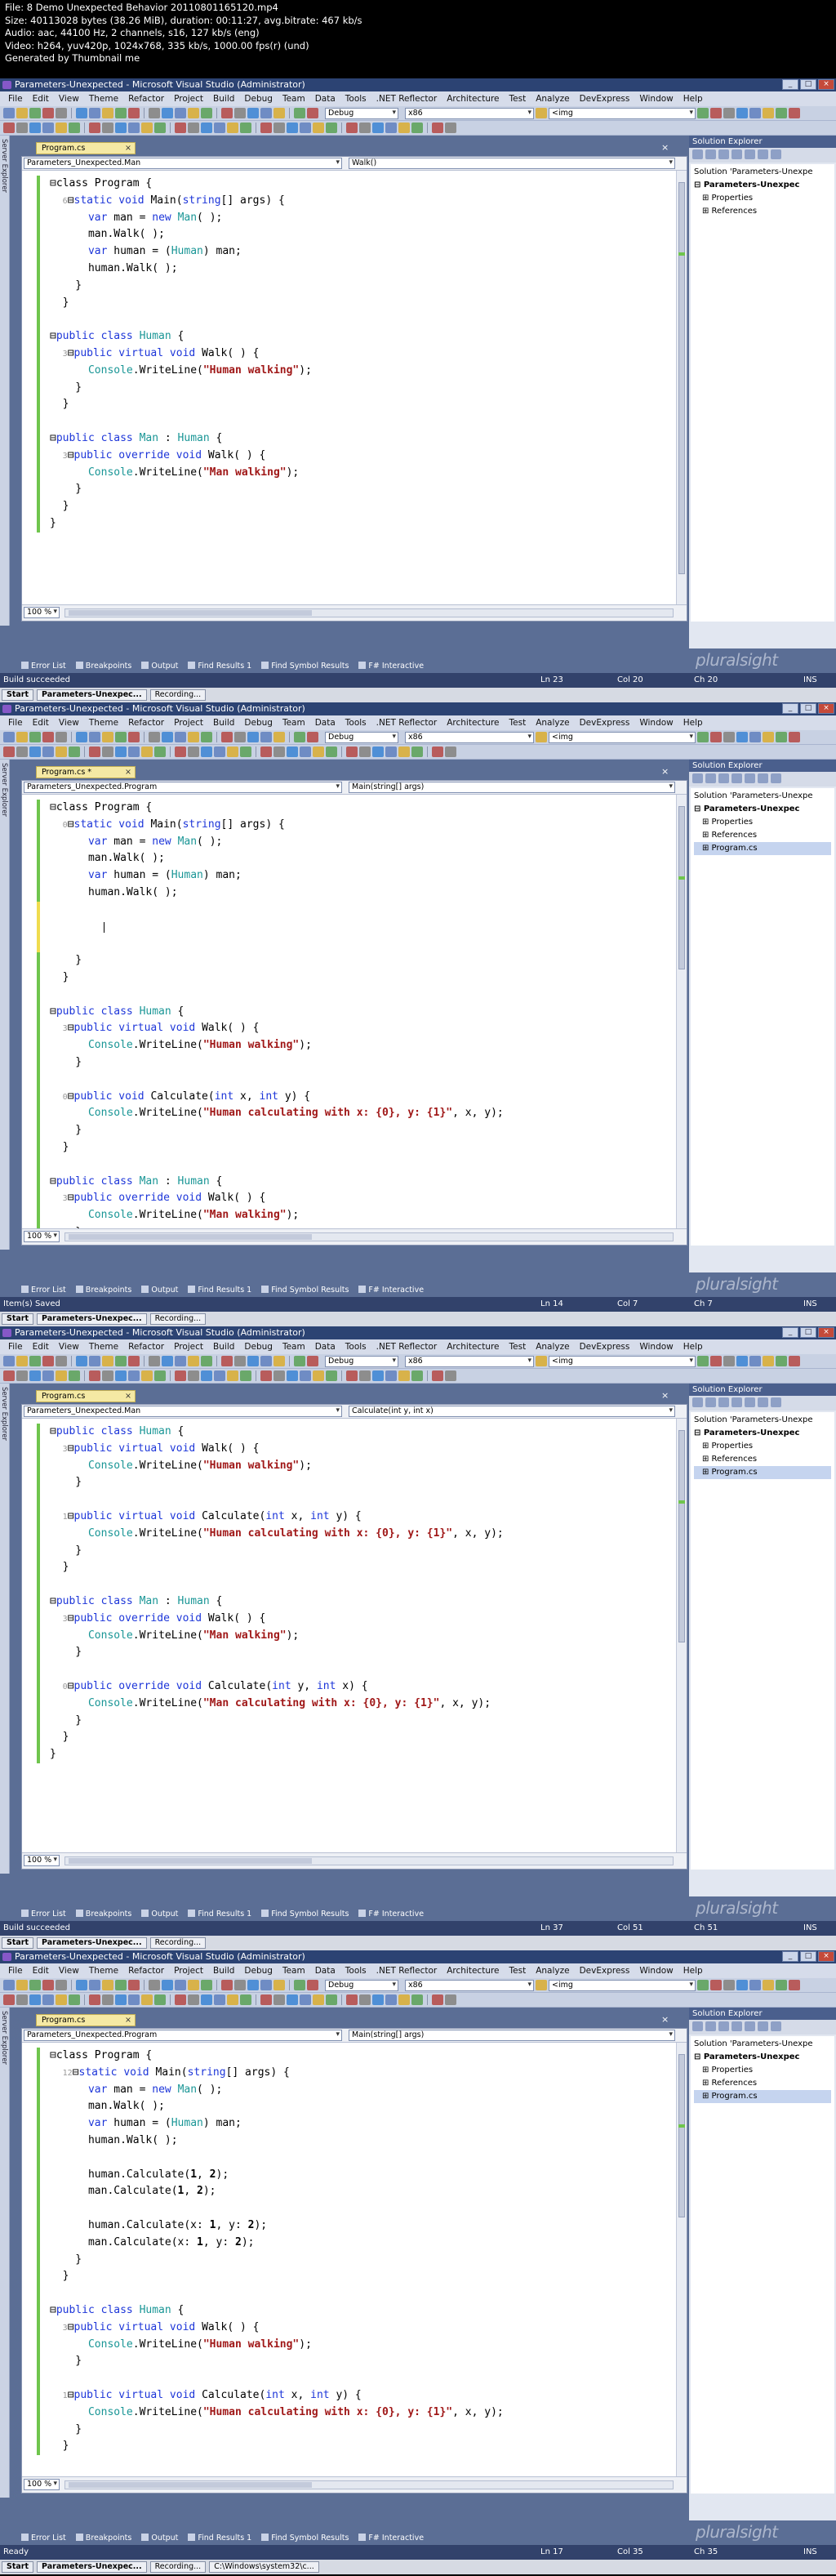  I want to click on type-dropdown: Parameters_Unexpected.Man, so click(183, 1411).